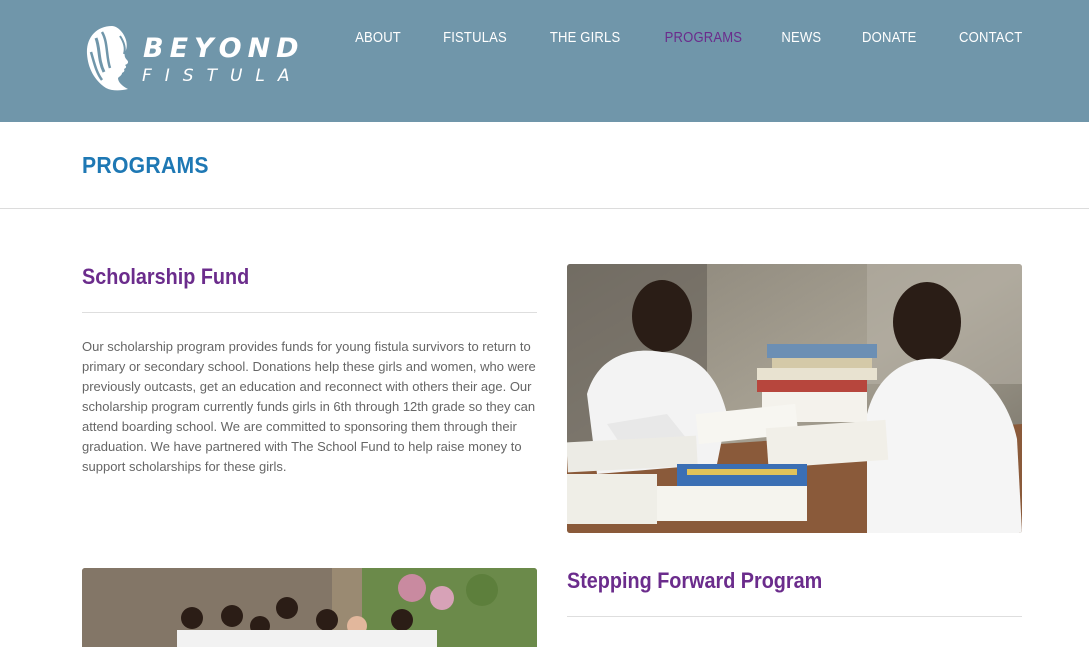  Describe the element at coordinates (166, 276) in the screenshot. I see `section-heading-scholarship-fund: Scholarship Fund` at that location.